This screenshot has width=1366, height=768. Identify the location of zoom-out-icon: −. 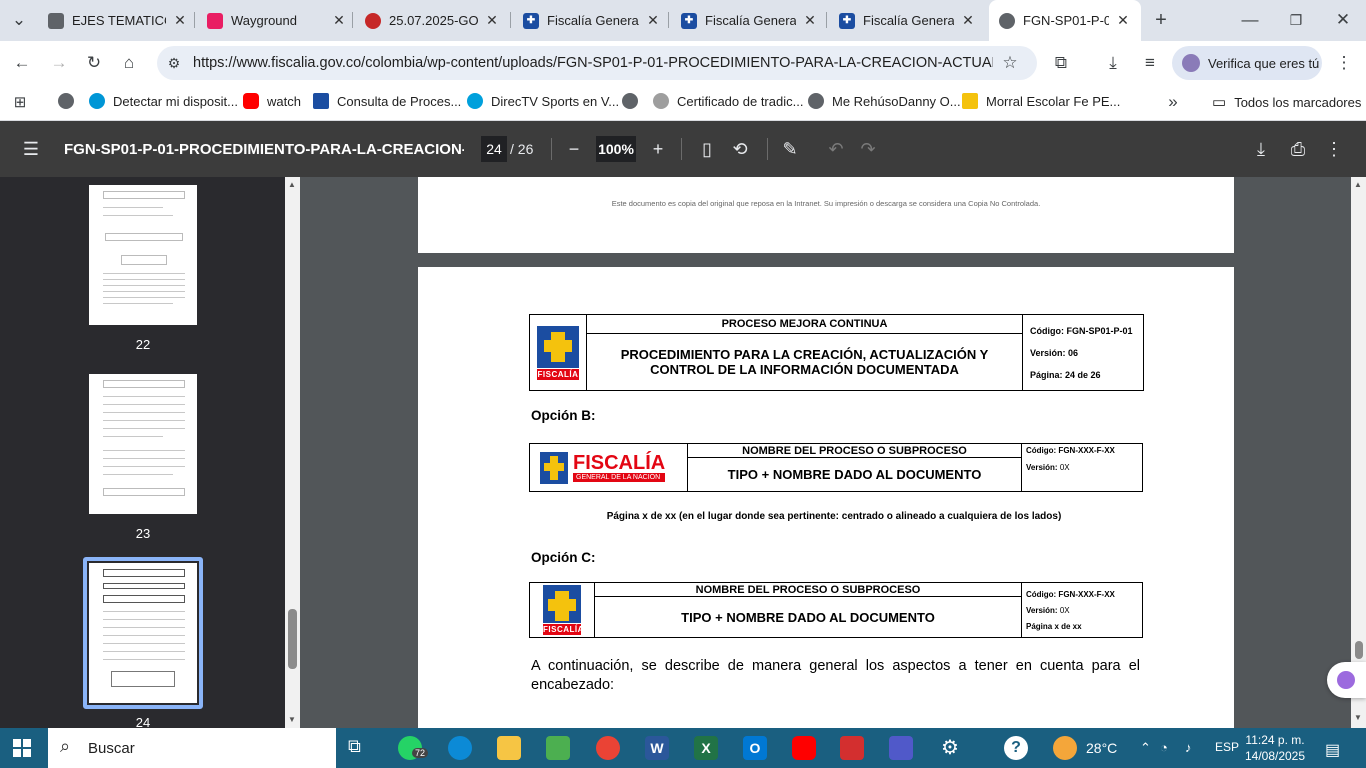
(574, 149).